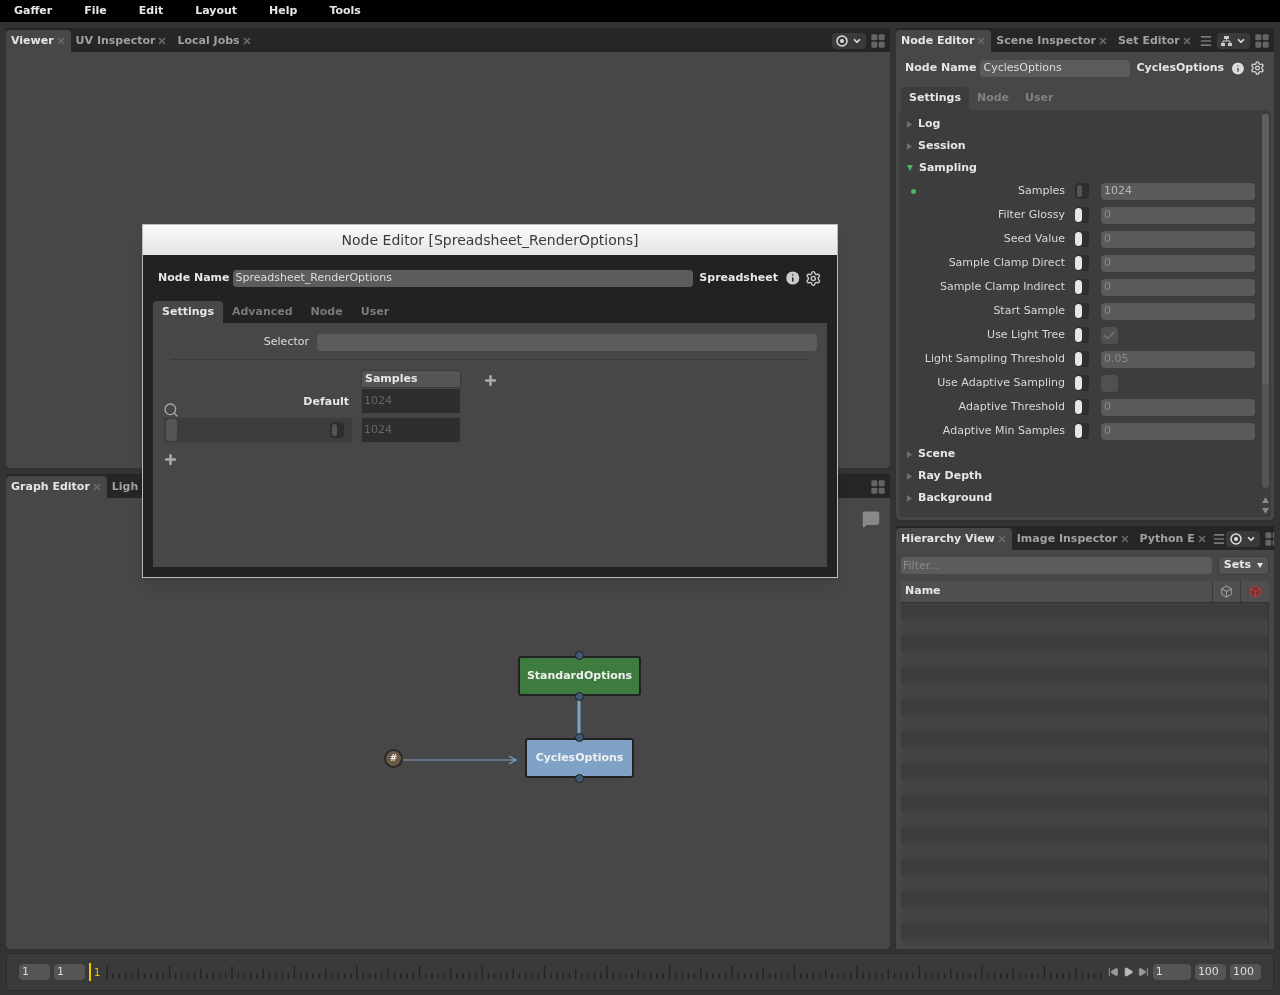 This screenshot has width=1280, height=995. What do you see at coordinates (944, 41) in the screenshot?
I see `panel-tab: Node Editor` at bounding box center [944, 41].